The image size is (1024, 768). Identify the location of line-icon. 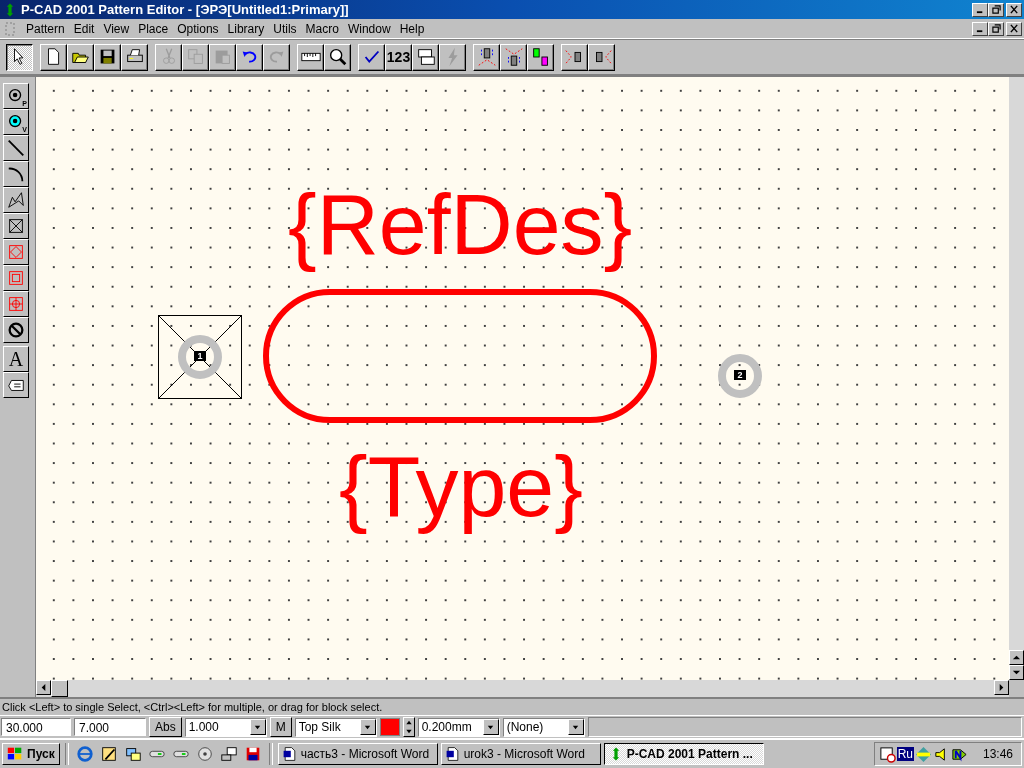
(16, 148).